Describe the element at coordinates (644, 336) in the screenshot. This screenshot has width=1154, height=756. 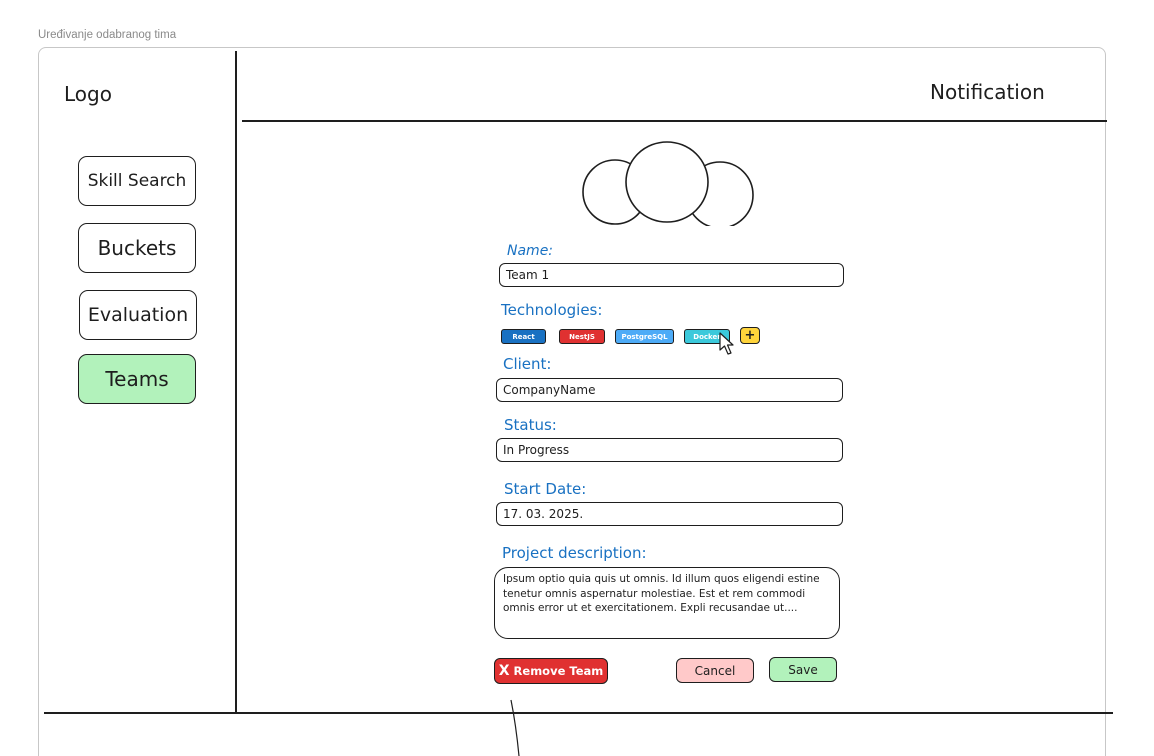
I see `tech-chip-postgresql: PostgreSQL` at that location.